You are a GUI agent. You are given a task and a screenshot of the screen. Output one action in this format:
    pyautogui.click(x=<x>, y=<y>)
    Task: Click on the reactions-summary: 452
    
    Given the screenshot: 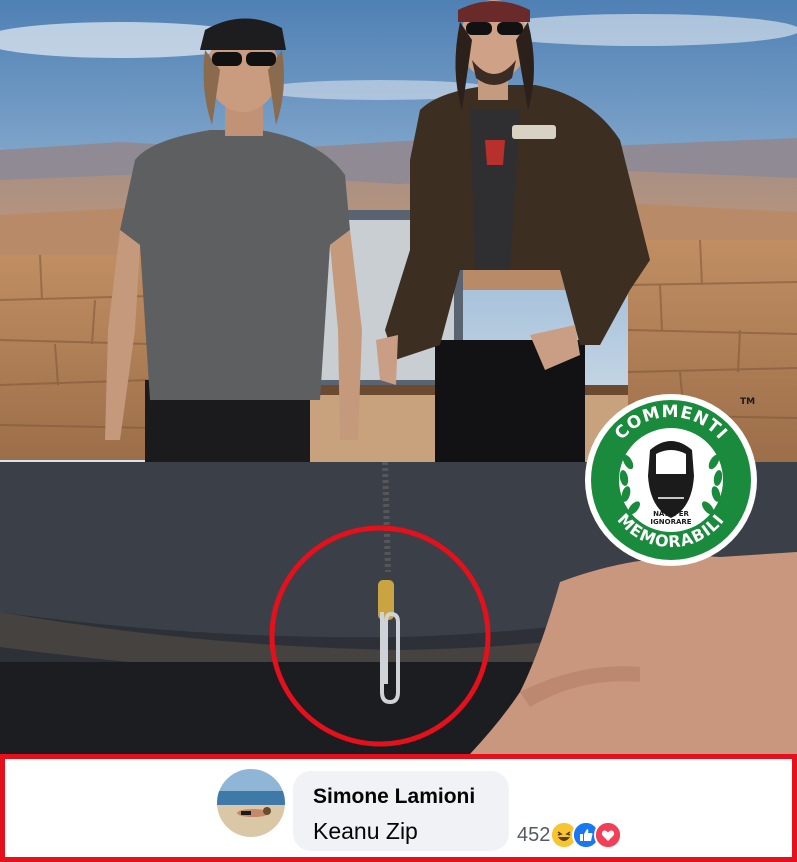 What is the action you would take?
    pyautogui.click(x=570, y=835)
    